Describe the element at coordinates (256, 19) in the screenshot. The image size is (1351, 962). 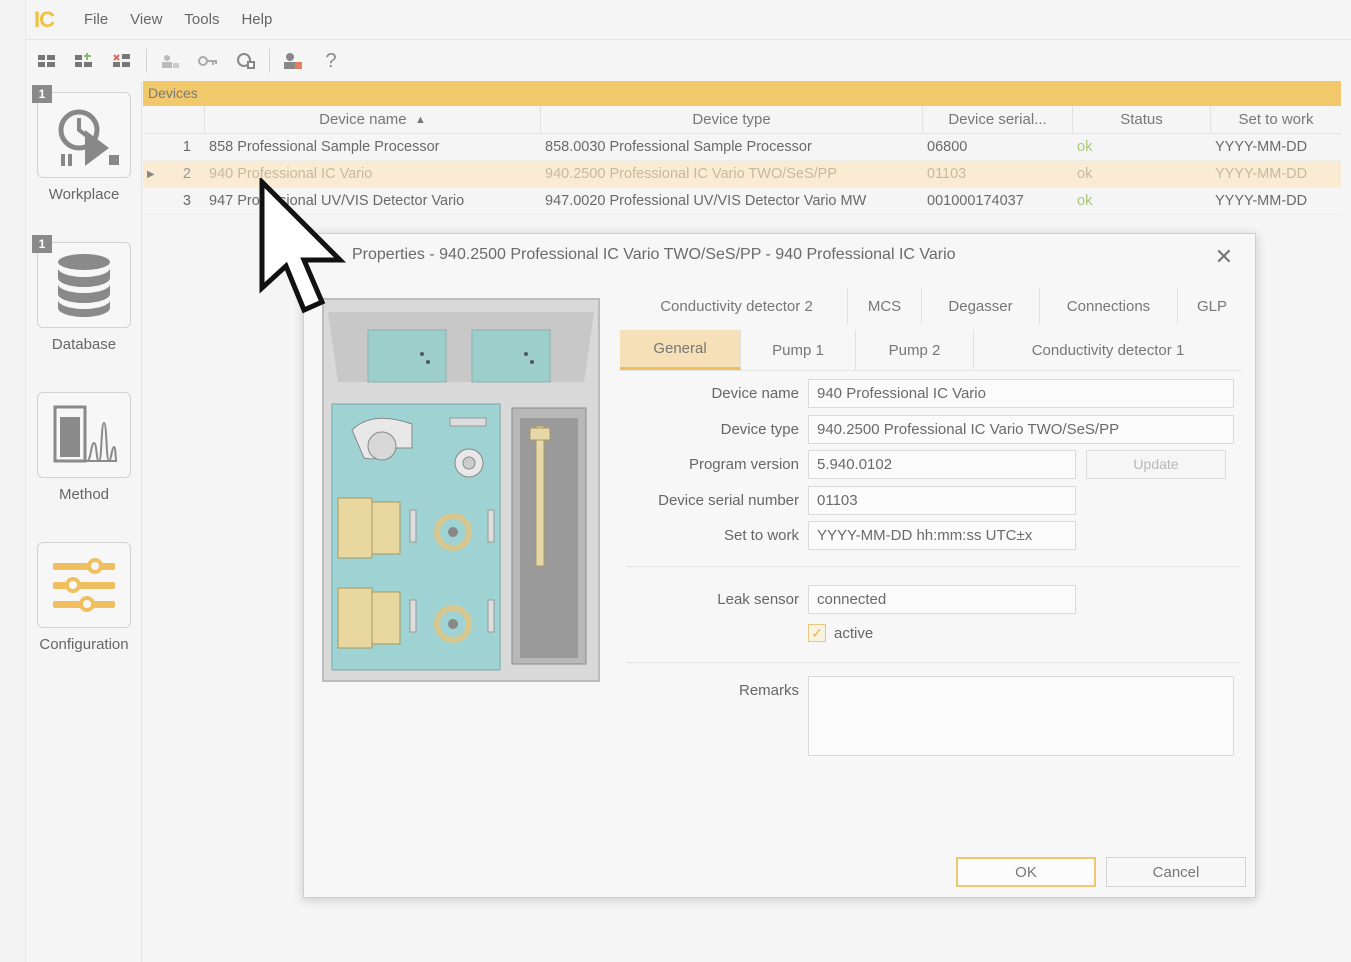
I see `menu-help: Help` at that location.